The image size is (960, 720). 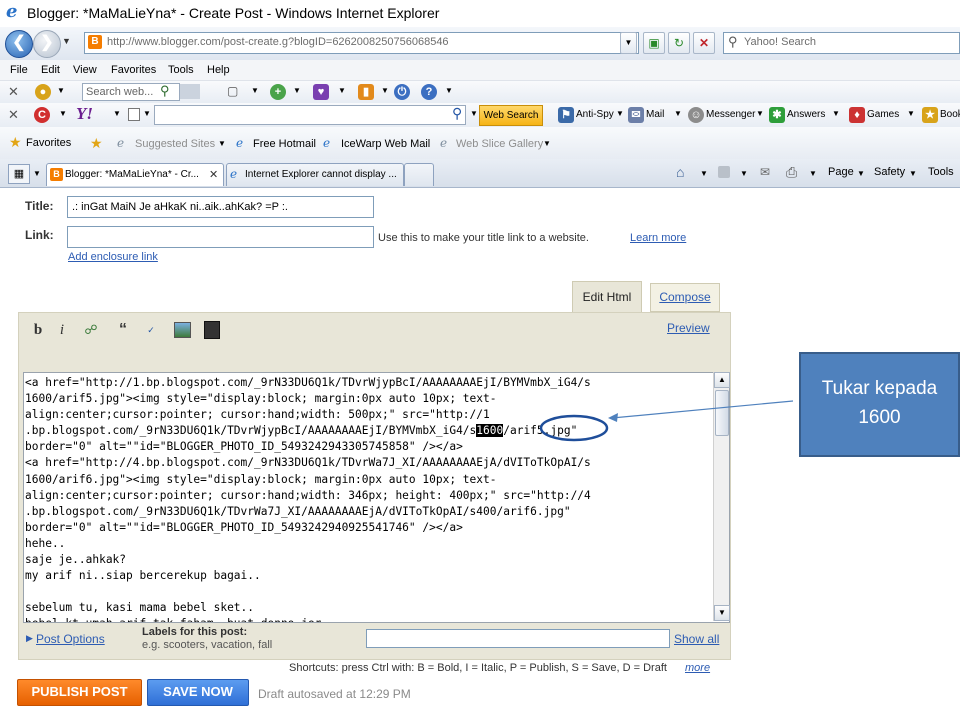 I want to click on post-options-triangle-icon: ▶, so click(x=29, y=638).